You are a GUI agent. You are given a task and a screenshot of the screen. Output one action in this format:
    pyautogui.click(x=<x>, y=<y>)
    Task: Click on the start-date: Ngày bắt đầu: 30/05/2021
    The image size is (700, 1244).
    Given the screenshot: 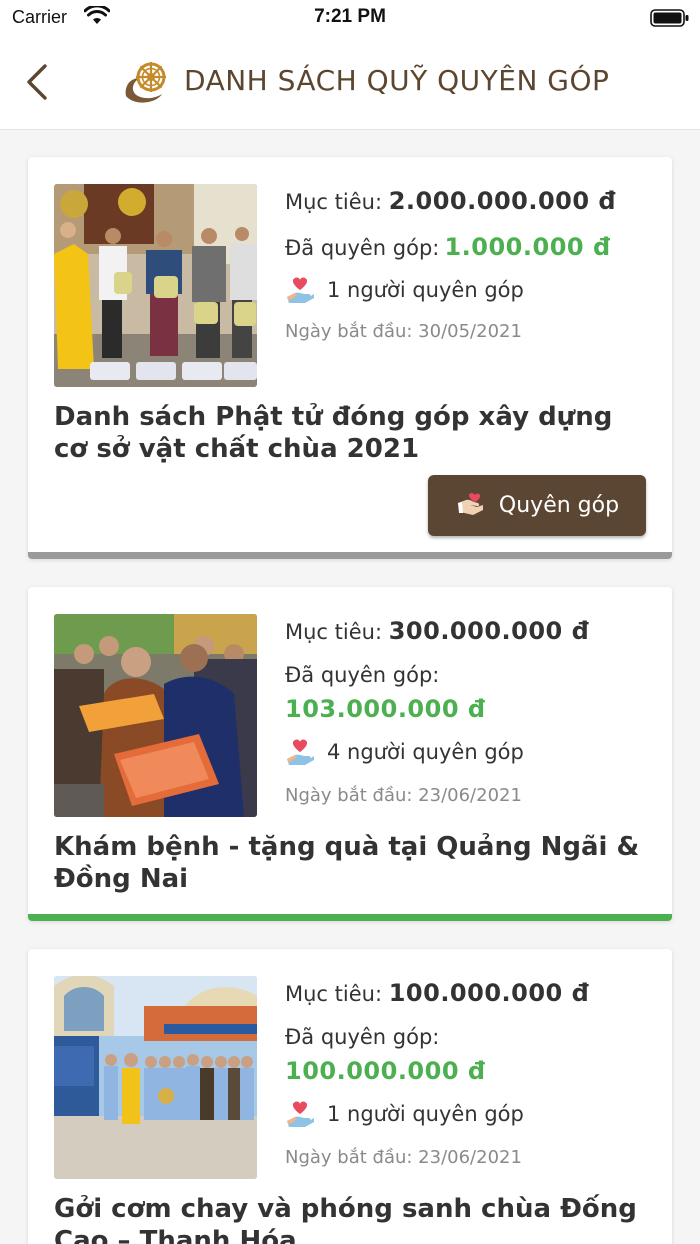 What is the action you would take?
    pyautogui.click(x=403, y=331)
    